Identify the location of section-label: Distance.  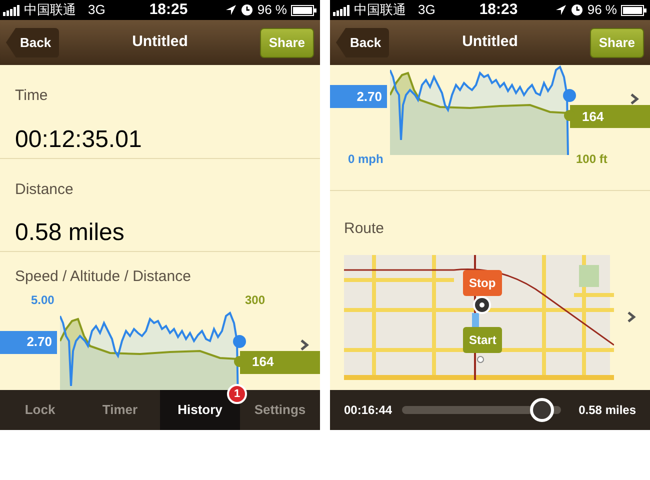
(44, 190).